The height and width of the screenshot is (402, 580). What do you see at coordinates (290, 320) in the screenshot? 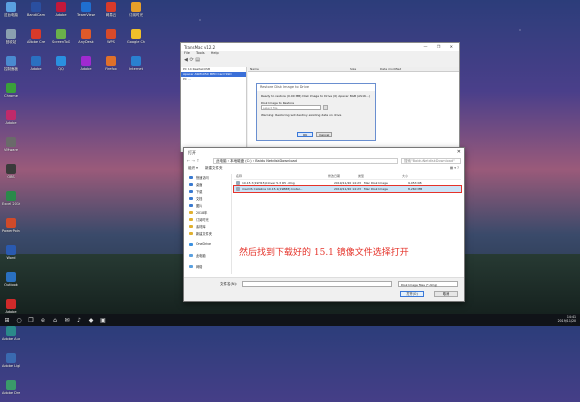
I see `taskbar: ⊞ ○ ❐ e ⌂ ✉ ♪ ◆ ▣ 14:41 2019/11/20` at bounding box center [290, 320].